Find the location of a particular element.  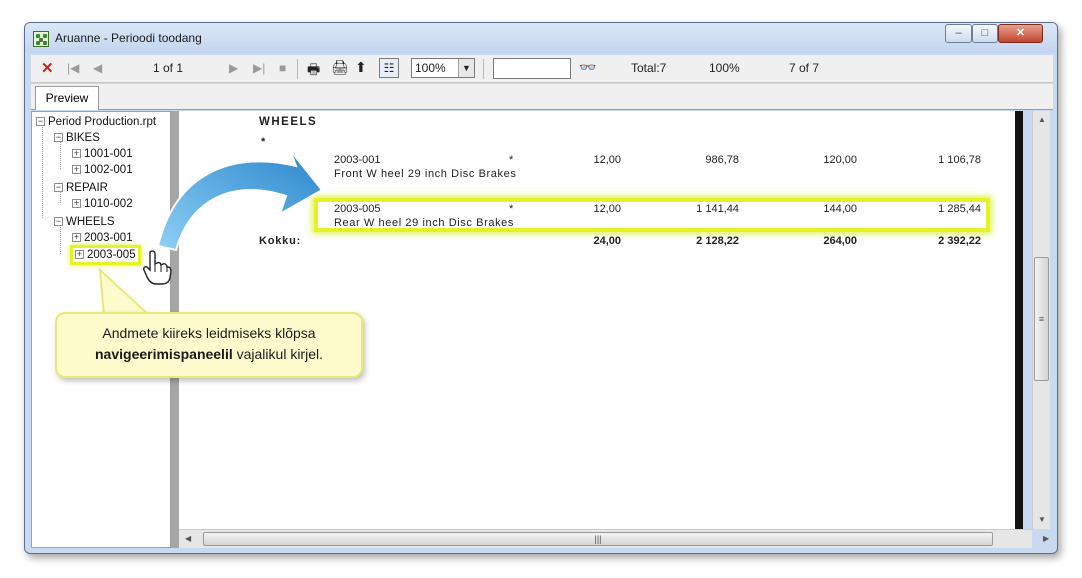

scroll-left-icon: ◀ is located at coordinates (188, 538).